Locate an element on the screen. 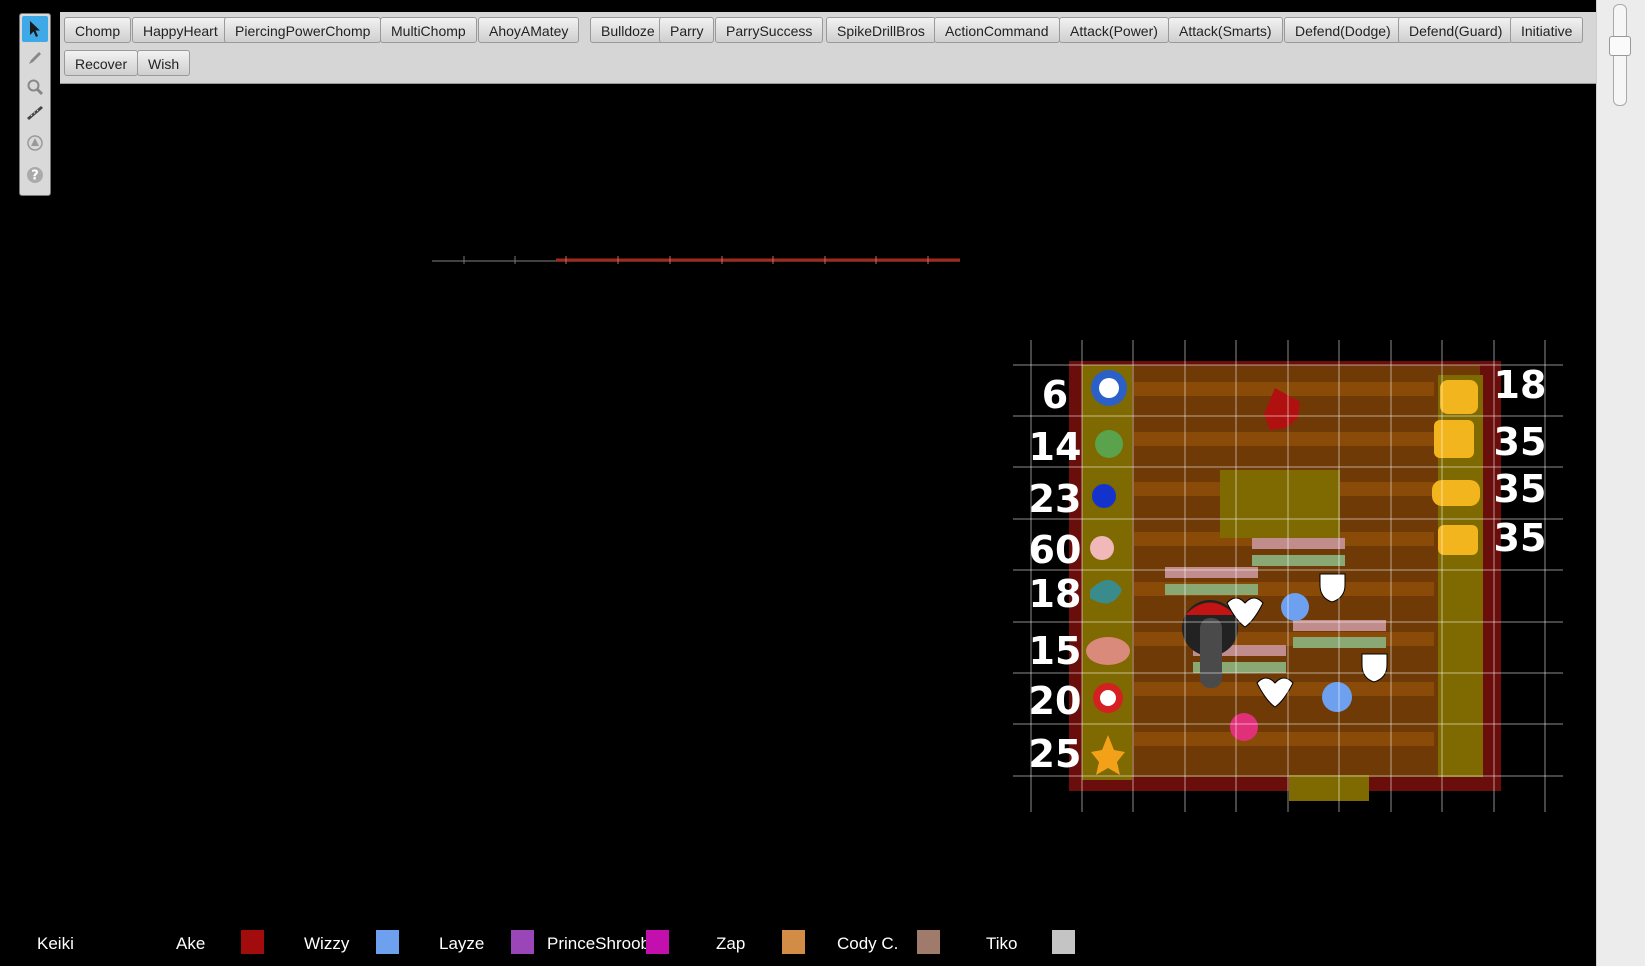 Image resolution: width=1645 pixels, height=966 pixels. token-pink-bug is located at coordinates (1244, 727).